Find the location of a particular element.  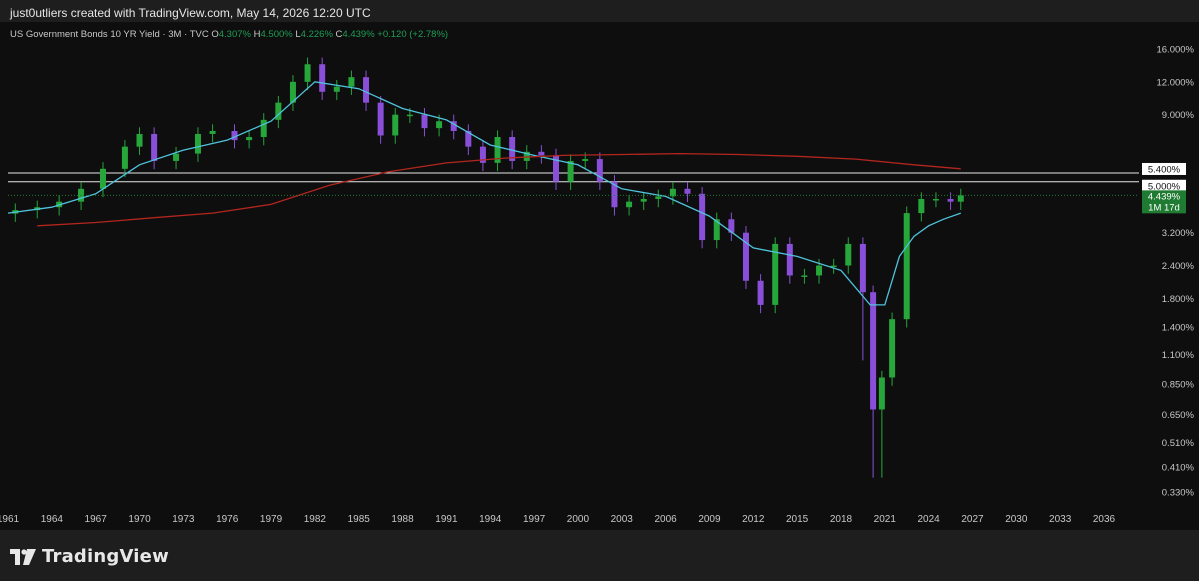

y-tick-label: 1.400% is located at coordinates (1178, 328).